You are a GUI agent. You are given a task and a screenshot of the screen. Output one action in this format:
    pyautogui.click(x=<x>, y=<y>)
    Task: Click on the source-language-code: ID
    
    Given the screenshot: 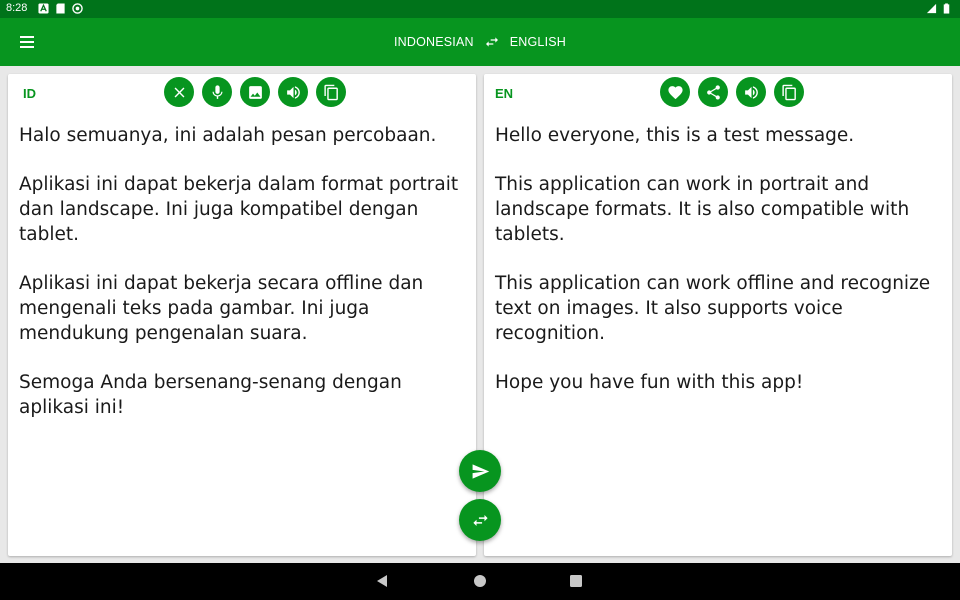 What is the action you would take?
    pyautogui.click(x=29, y=93)
    